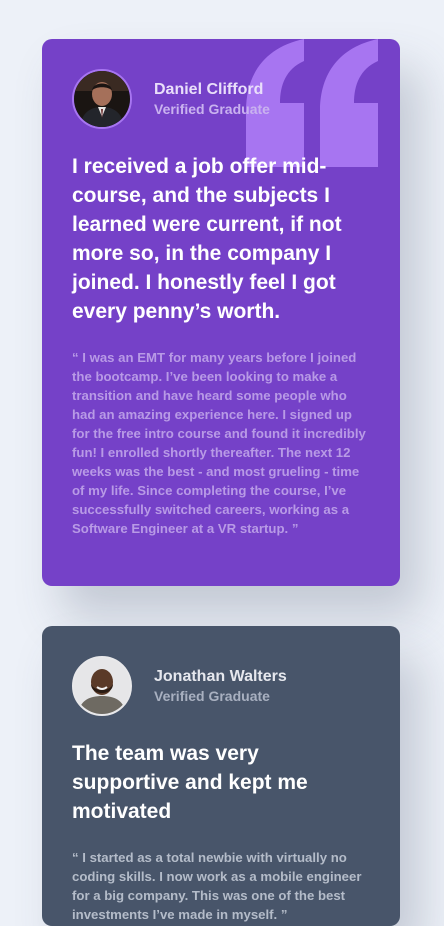 This screenshot has width=444, height=926. I want to click on author-name: Jonathan Walters, so click(220, 676).